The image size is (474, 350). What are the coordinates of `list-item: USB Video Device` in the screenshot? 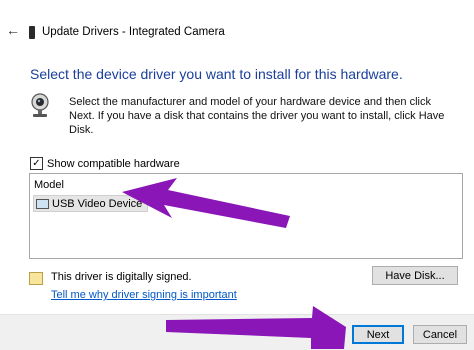 It's located at (91, 203).